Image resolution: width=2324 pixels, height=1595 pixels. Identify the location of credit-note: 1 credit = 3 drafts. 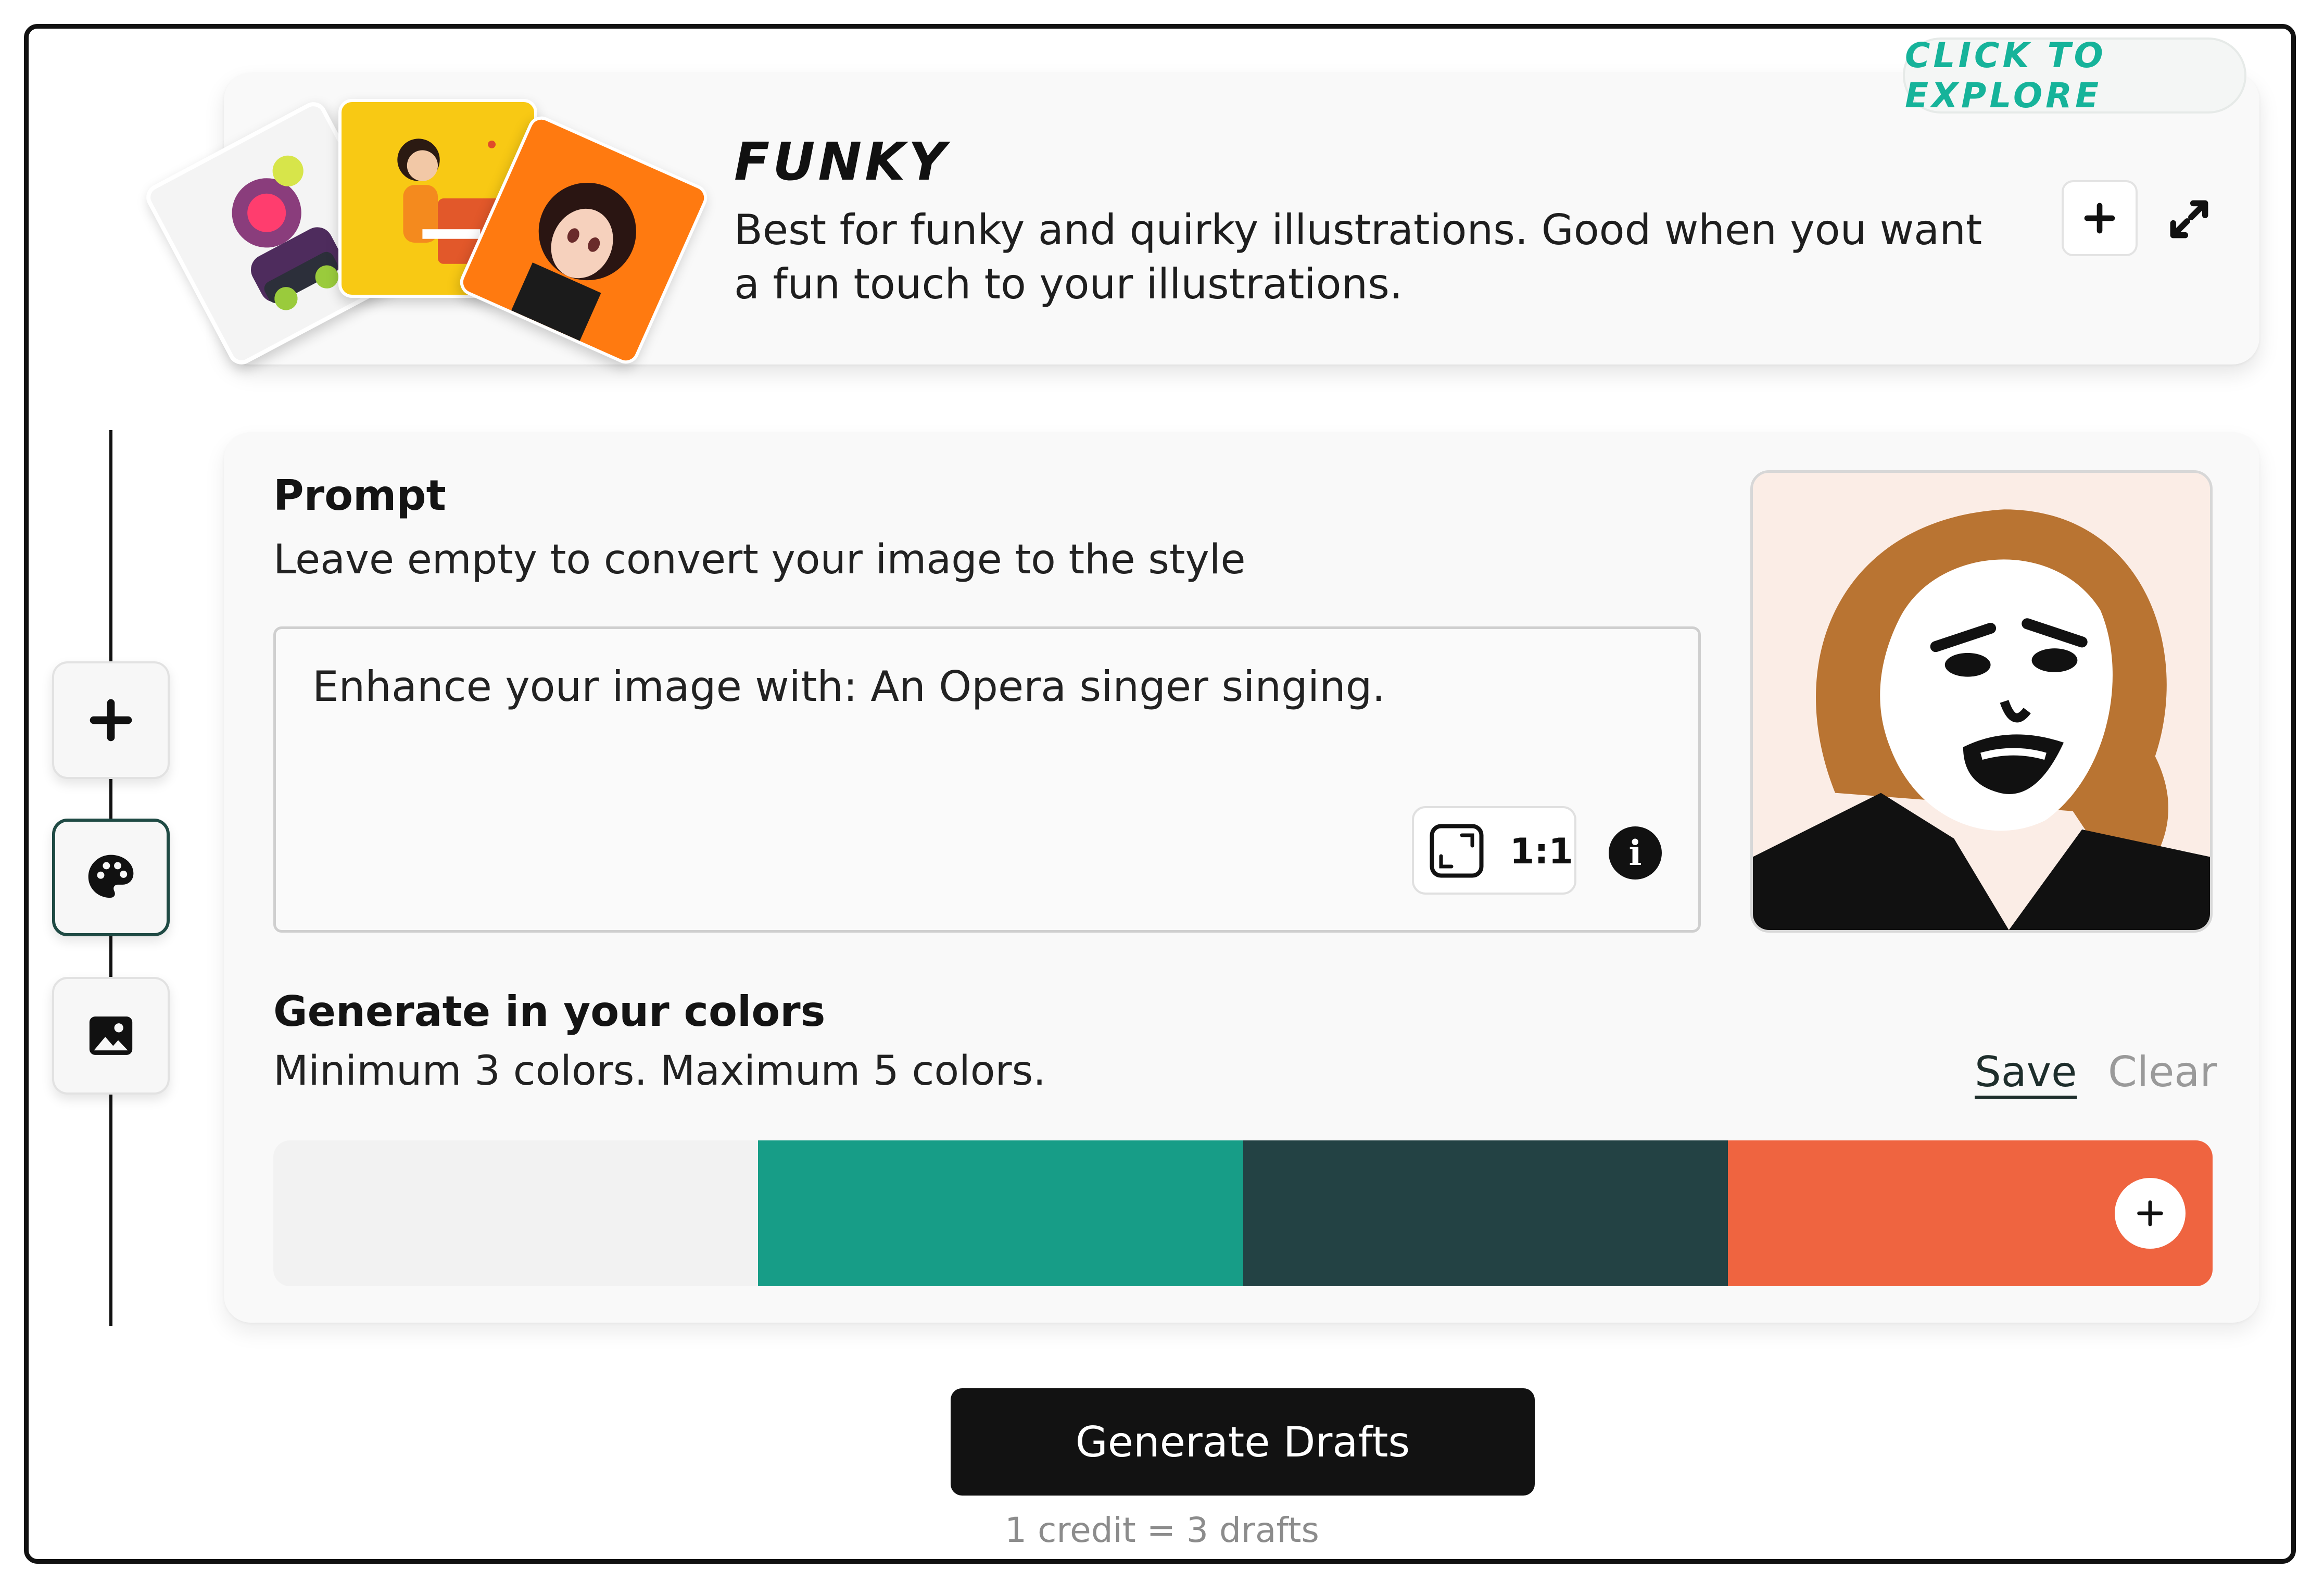
(1162, 1530).